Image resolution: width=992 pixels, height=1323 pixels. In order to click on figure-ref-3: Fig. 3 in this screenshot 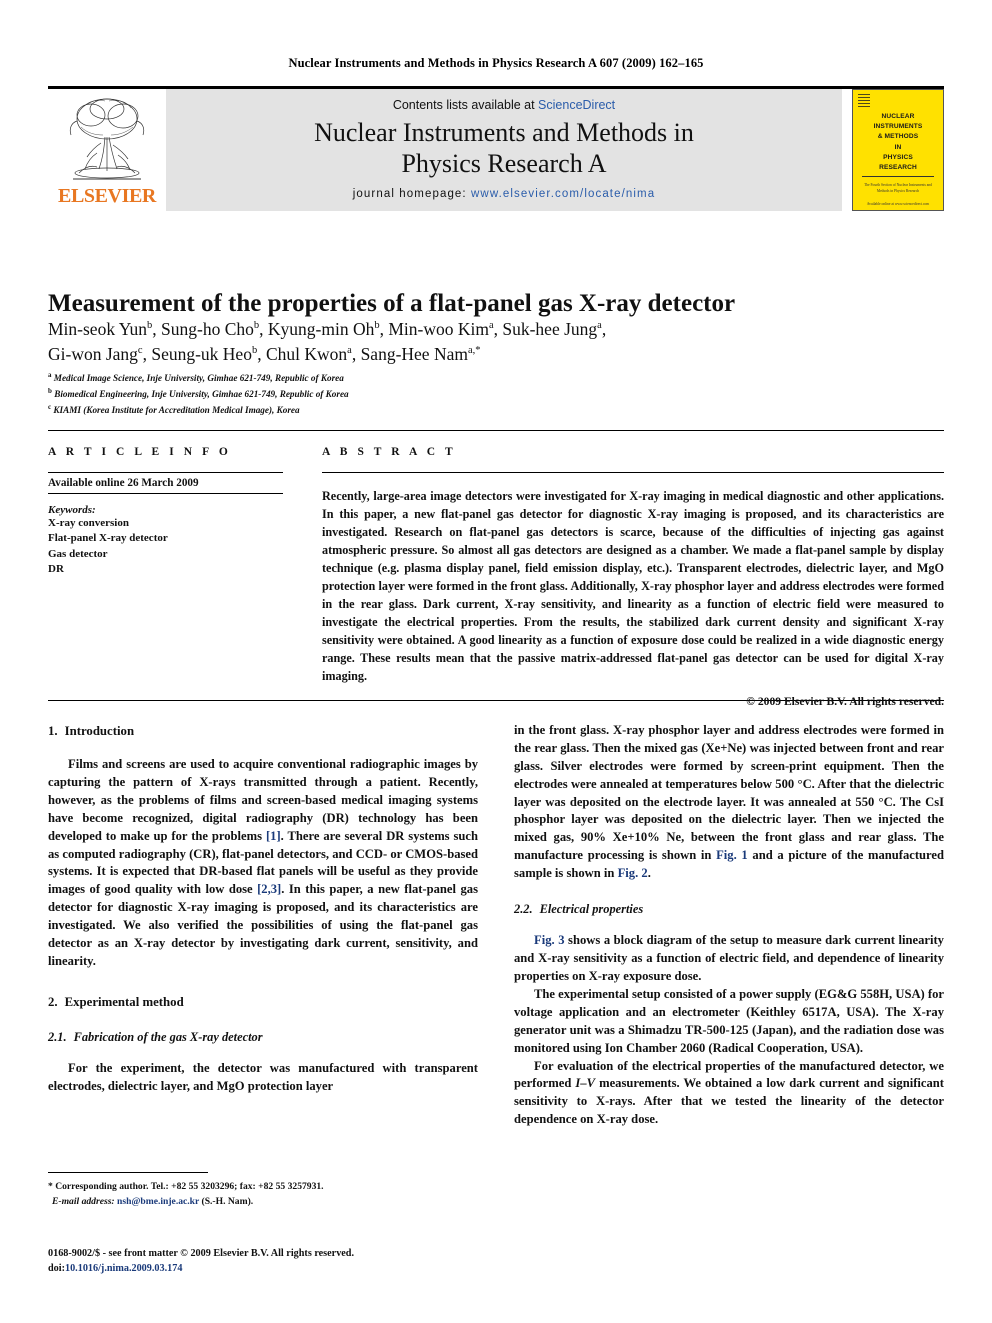, I will do `click(549, 940)`.